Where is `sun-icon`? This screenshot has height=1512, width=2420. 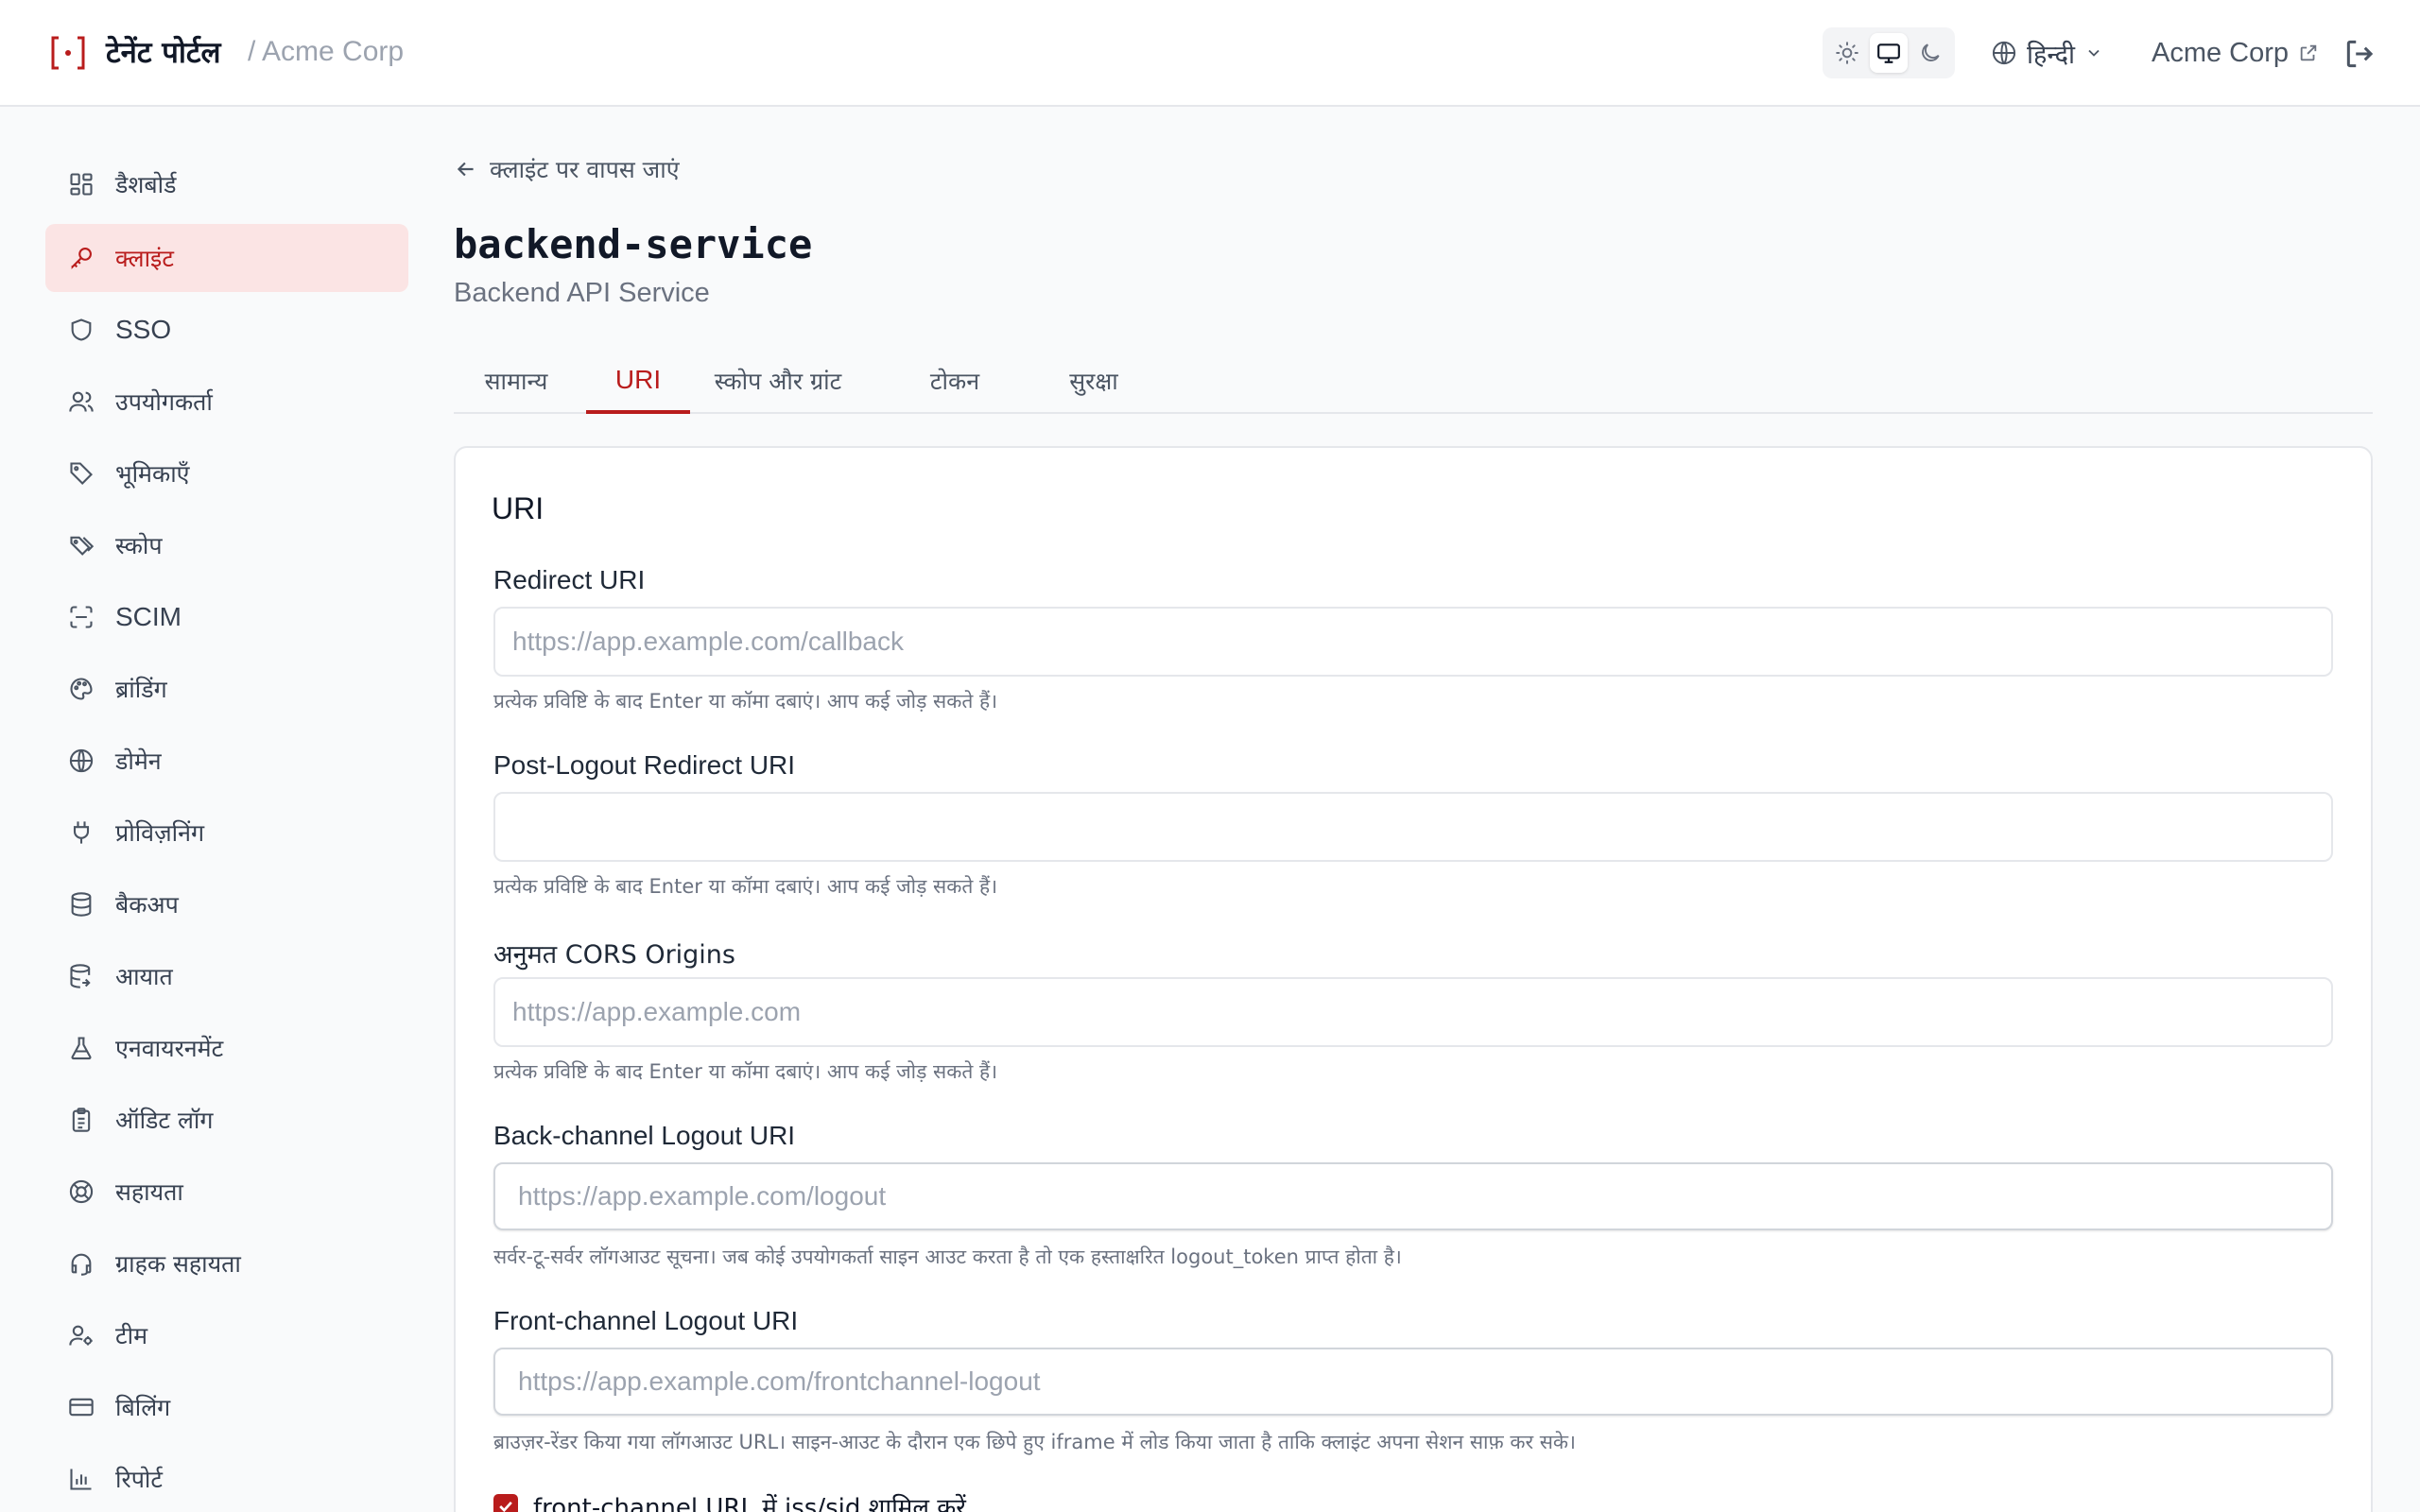 sun-icon is located at coordinates (1847, 53).